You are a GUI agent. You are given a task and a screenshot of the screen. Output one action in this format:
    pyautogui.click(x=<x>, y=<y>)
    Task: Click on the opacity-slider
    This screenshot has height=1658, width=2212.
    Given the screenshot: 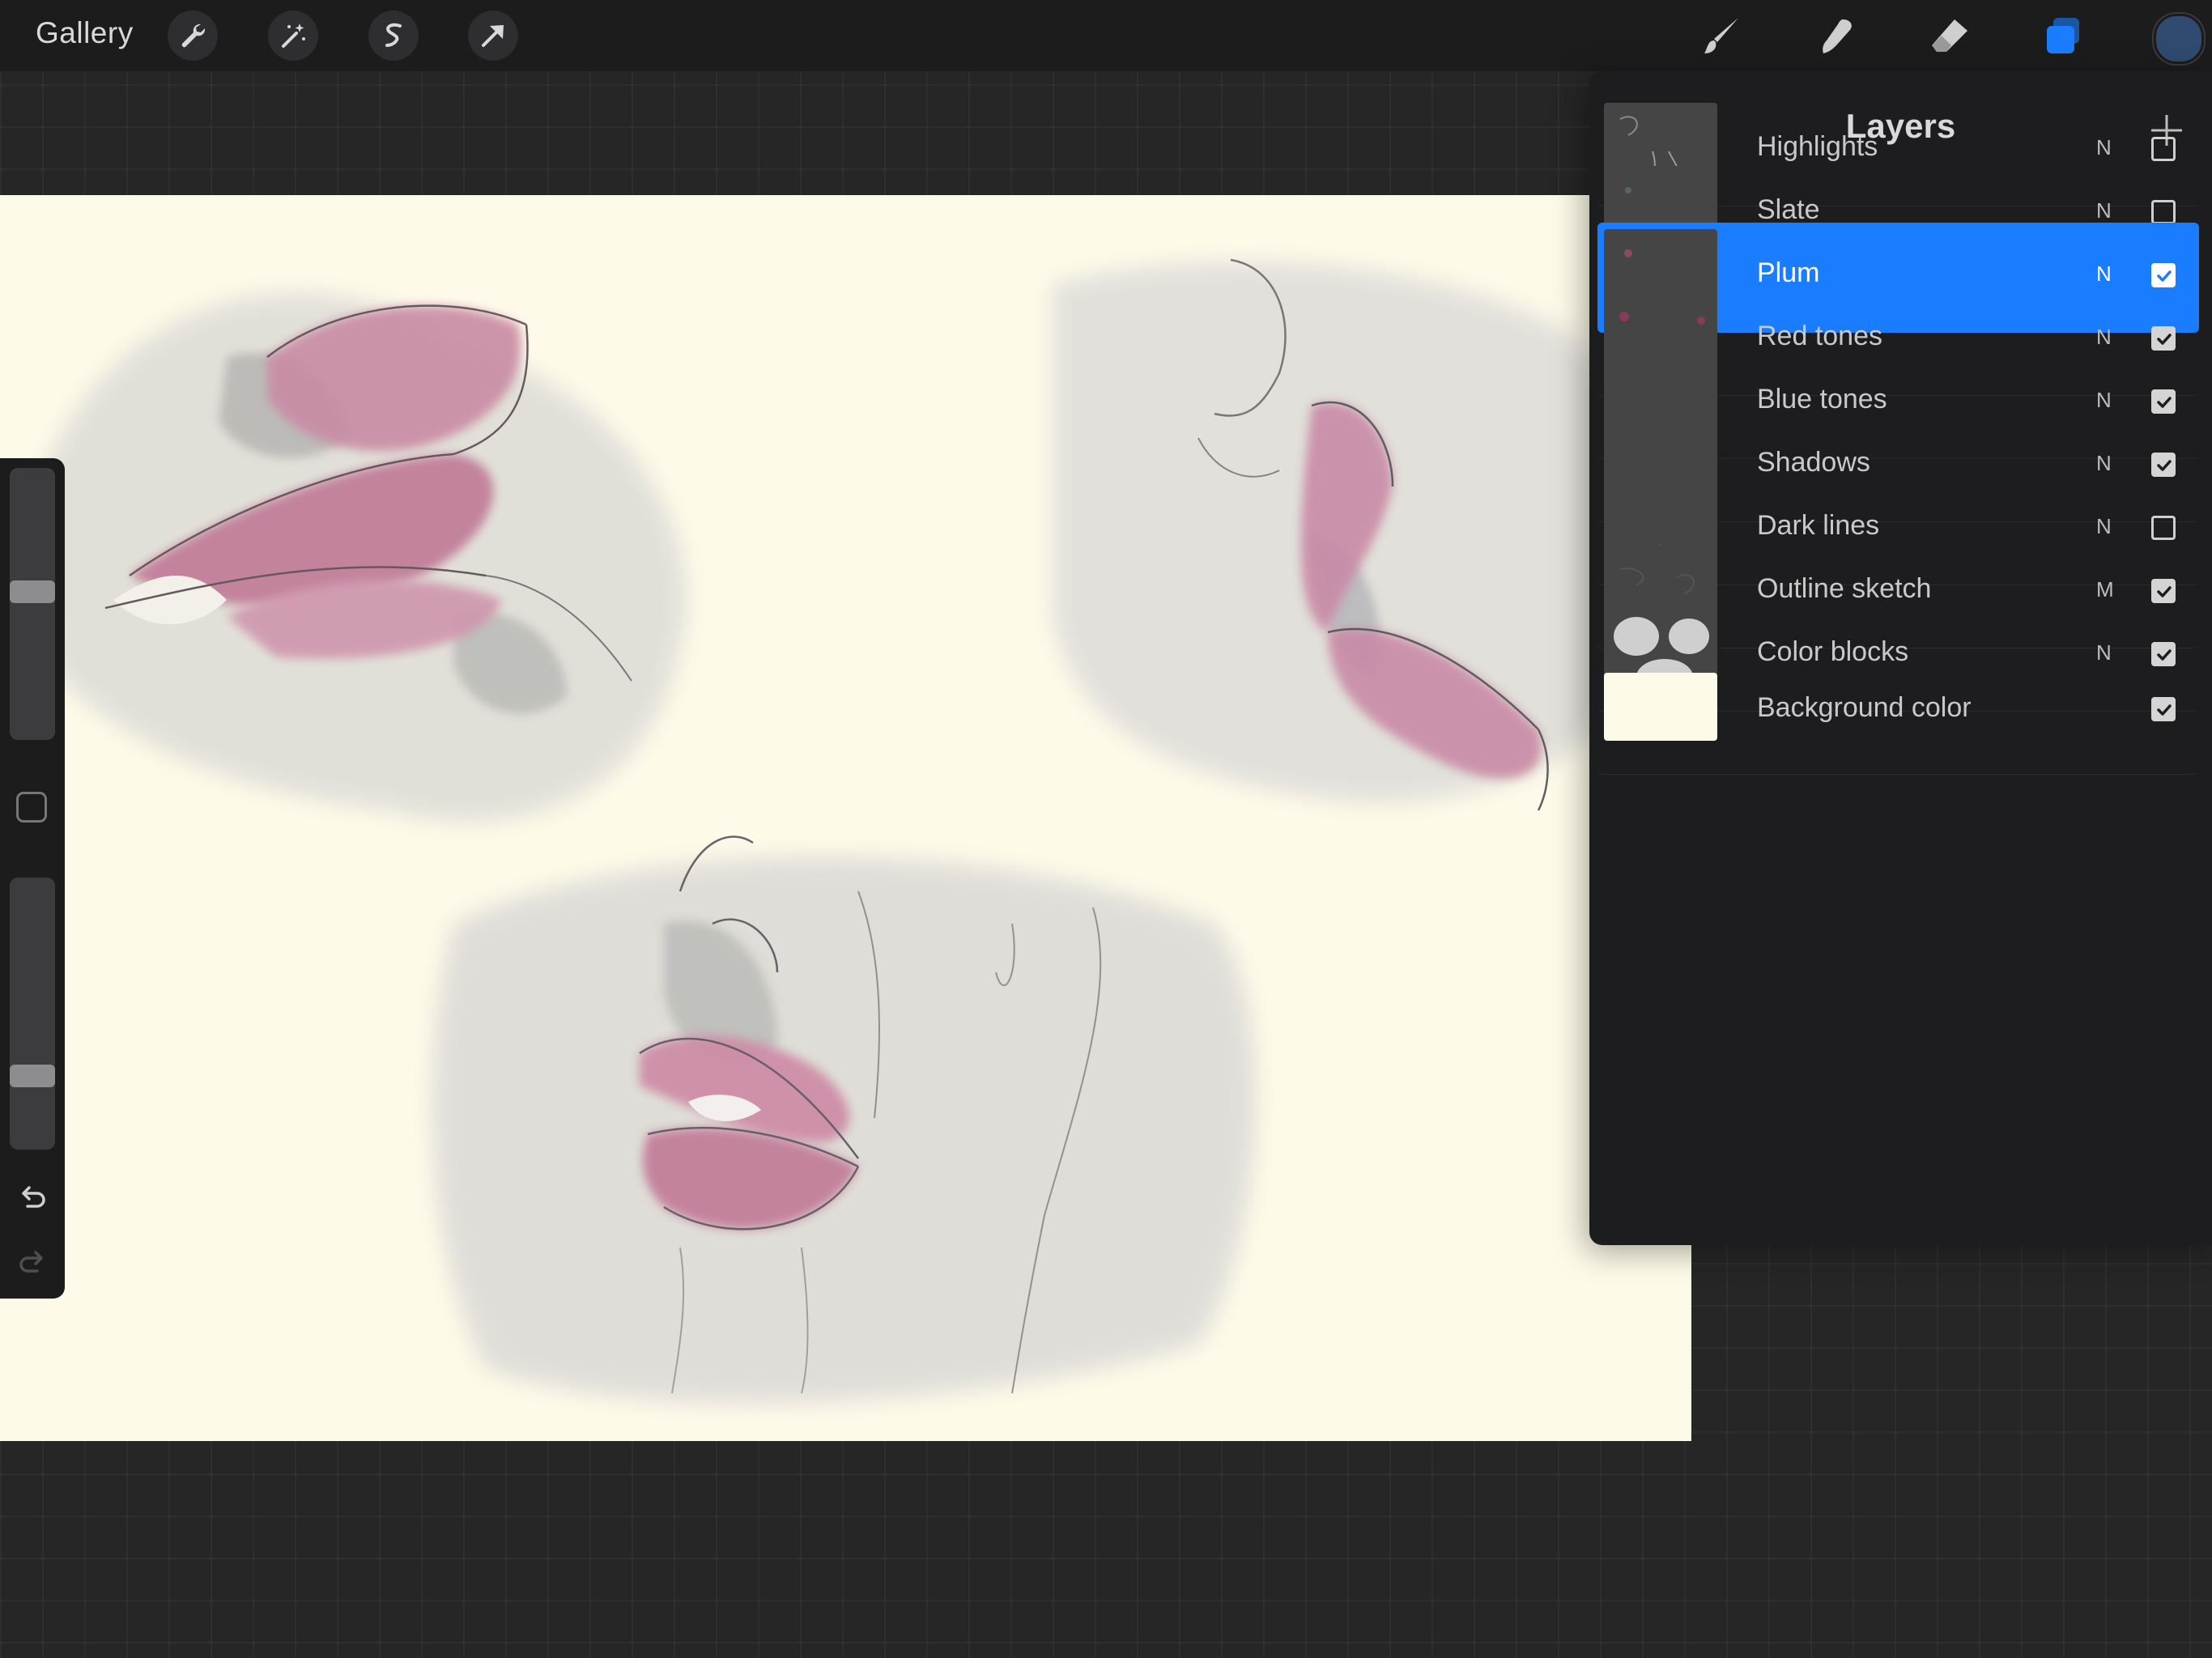 What is the action you would take?
    pyautogui.click(x=32, y=1014)
    